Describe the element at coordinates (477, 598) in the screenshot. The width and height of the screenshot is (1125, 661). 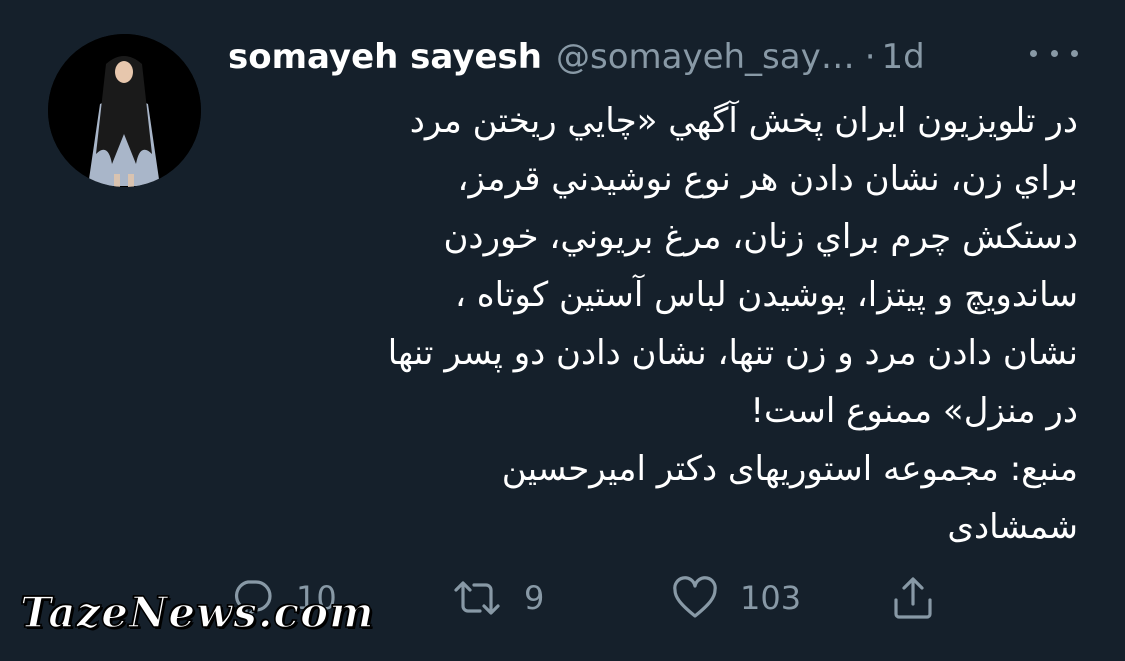
I see `retweet-icon` at that location.